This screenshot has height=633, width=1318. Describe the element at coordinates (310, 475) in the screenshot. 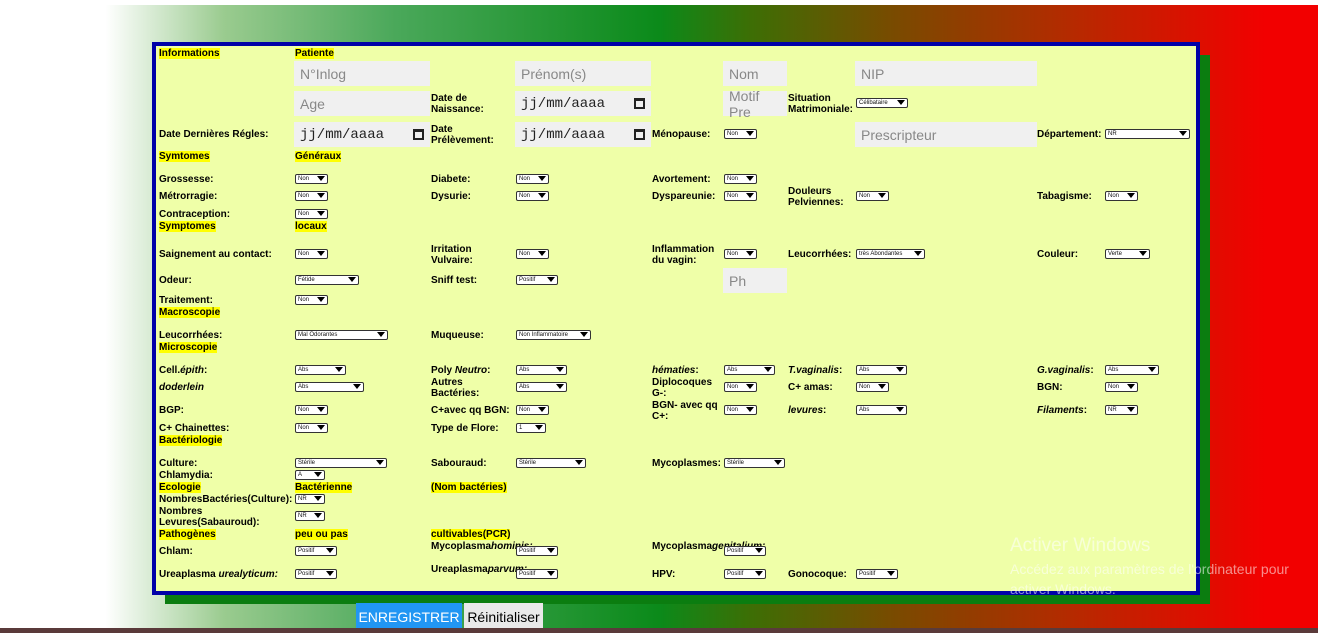

I see `chlamydia-select: A` at that location.